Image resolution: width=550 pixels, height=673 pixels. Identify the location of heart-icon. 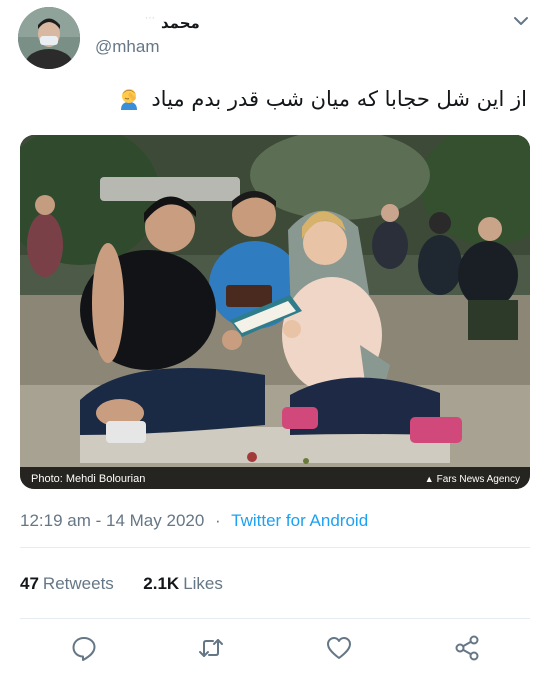
(339, 648).